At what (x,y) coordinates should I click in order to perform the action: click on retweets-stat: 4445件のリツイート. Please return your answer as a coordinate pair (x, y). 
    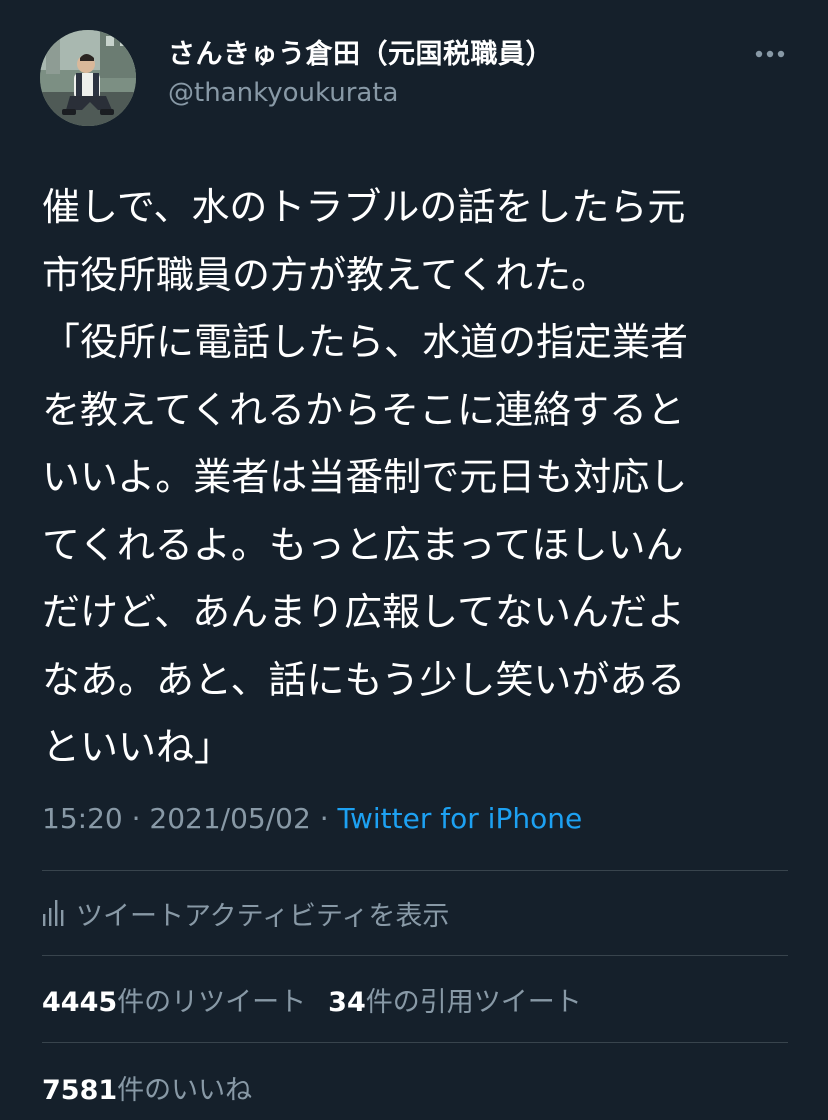
    Looking at the image, I should click on (174, 1002).